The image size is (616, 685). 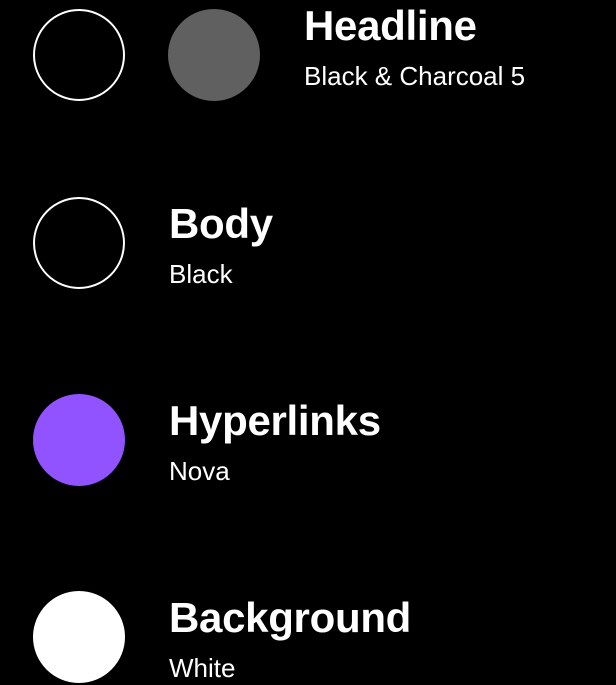 I want to click on charcoal-5-swatch, so click(x=214, y=55).